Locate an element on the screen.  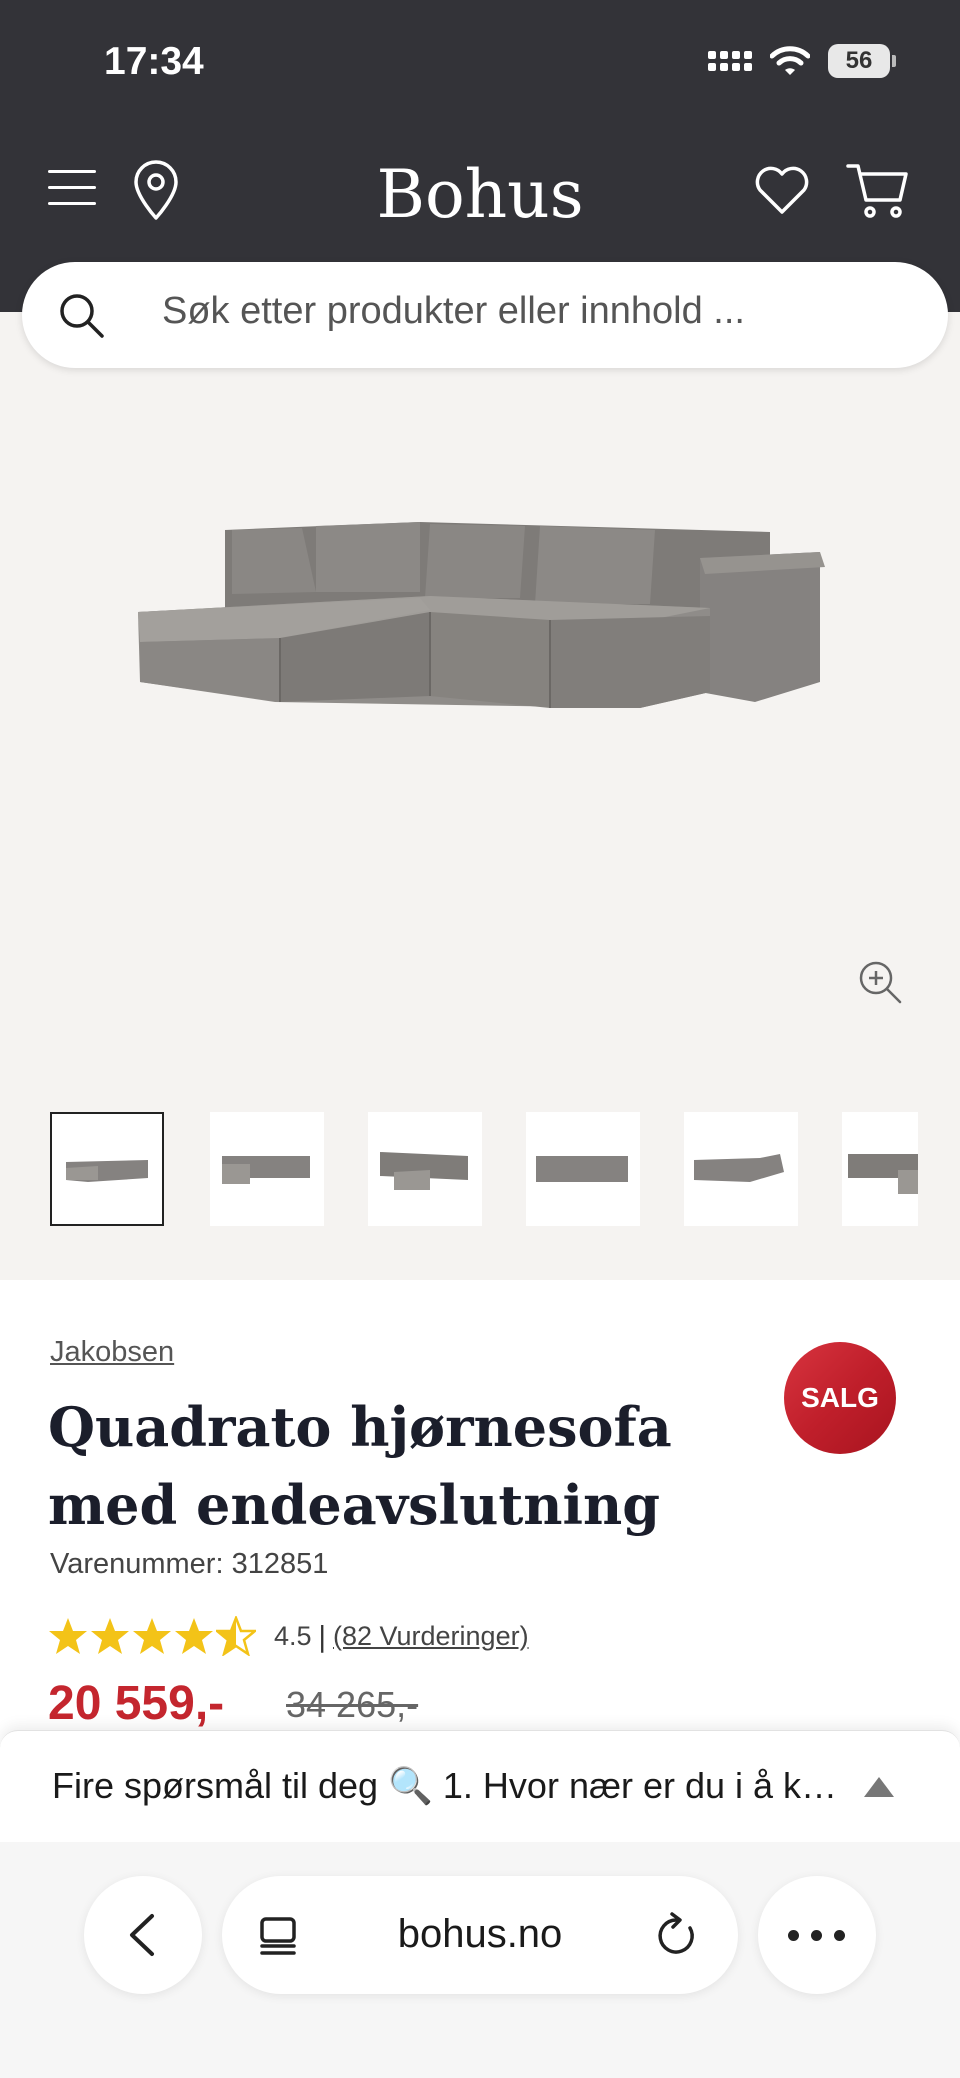
more-icon is located at coordinates (816, 1935).